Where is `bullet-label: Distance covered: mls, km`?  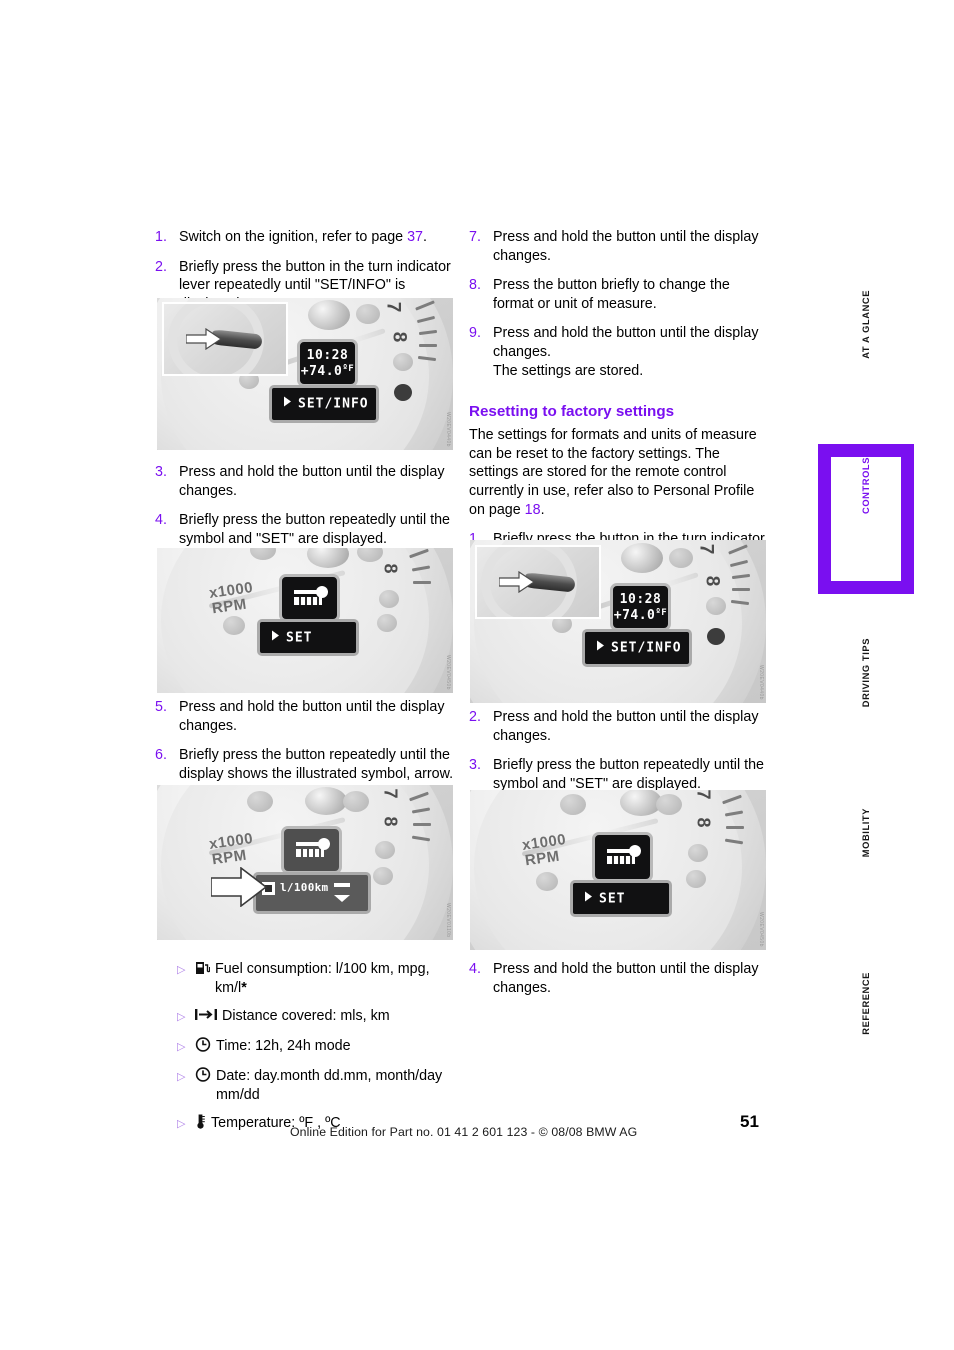 bullet-label: Distance covered: mls, km is located at coordinates (306, 1016).